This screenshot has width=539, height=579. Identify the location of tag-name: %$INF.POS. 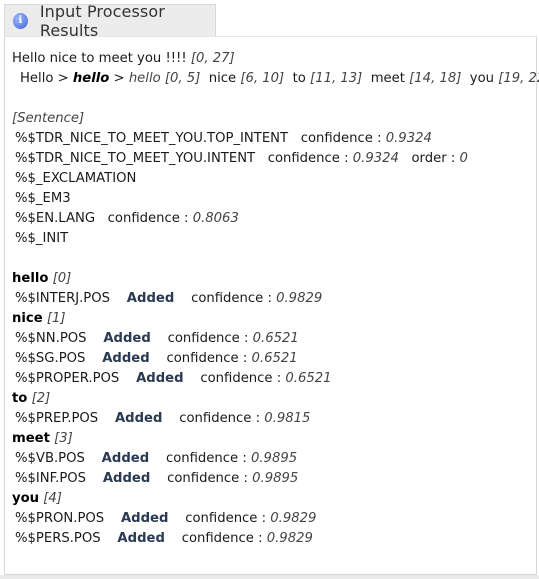
(51, 478).